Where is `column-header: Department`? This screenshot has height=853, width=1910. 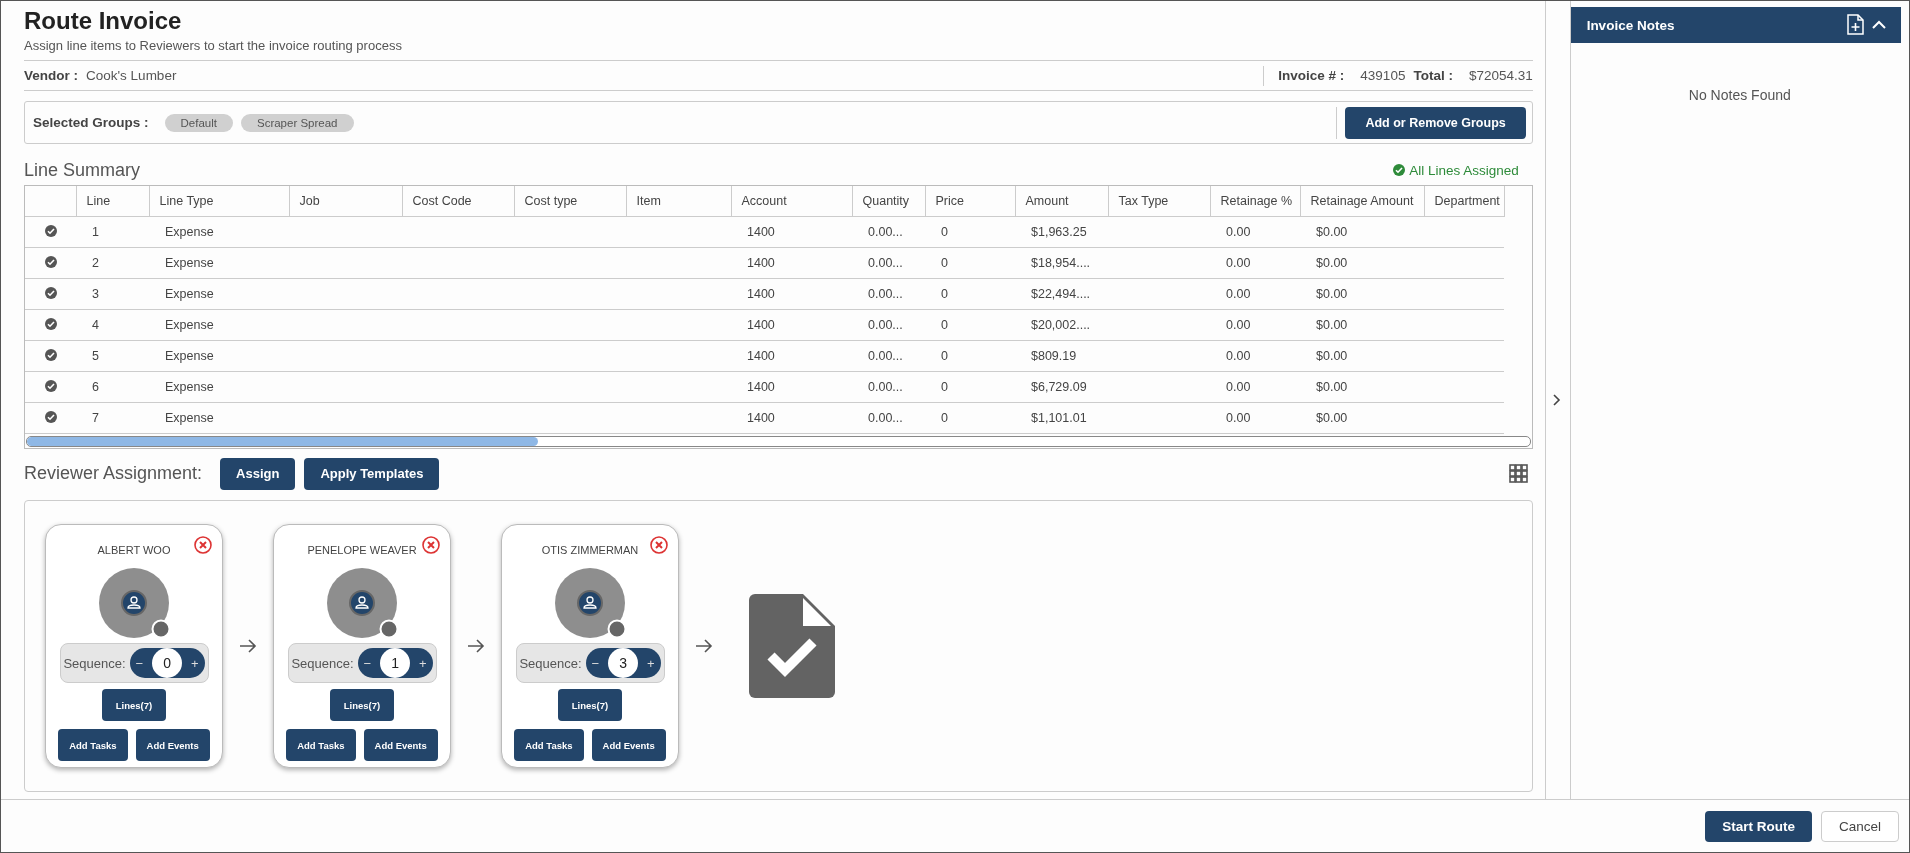
column-header: Department is located at coordinates (1464, 201).